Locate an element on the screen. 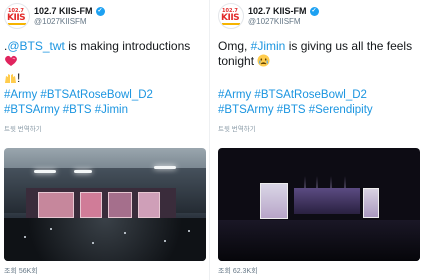  view-count: 조회 62.3K회 is located at coordinates (238, 271).